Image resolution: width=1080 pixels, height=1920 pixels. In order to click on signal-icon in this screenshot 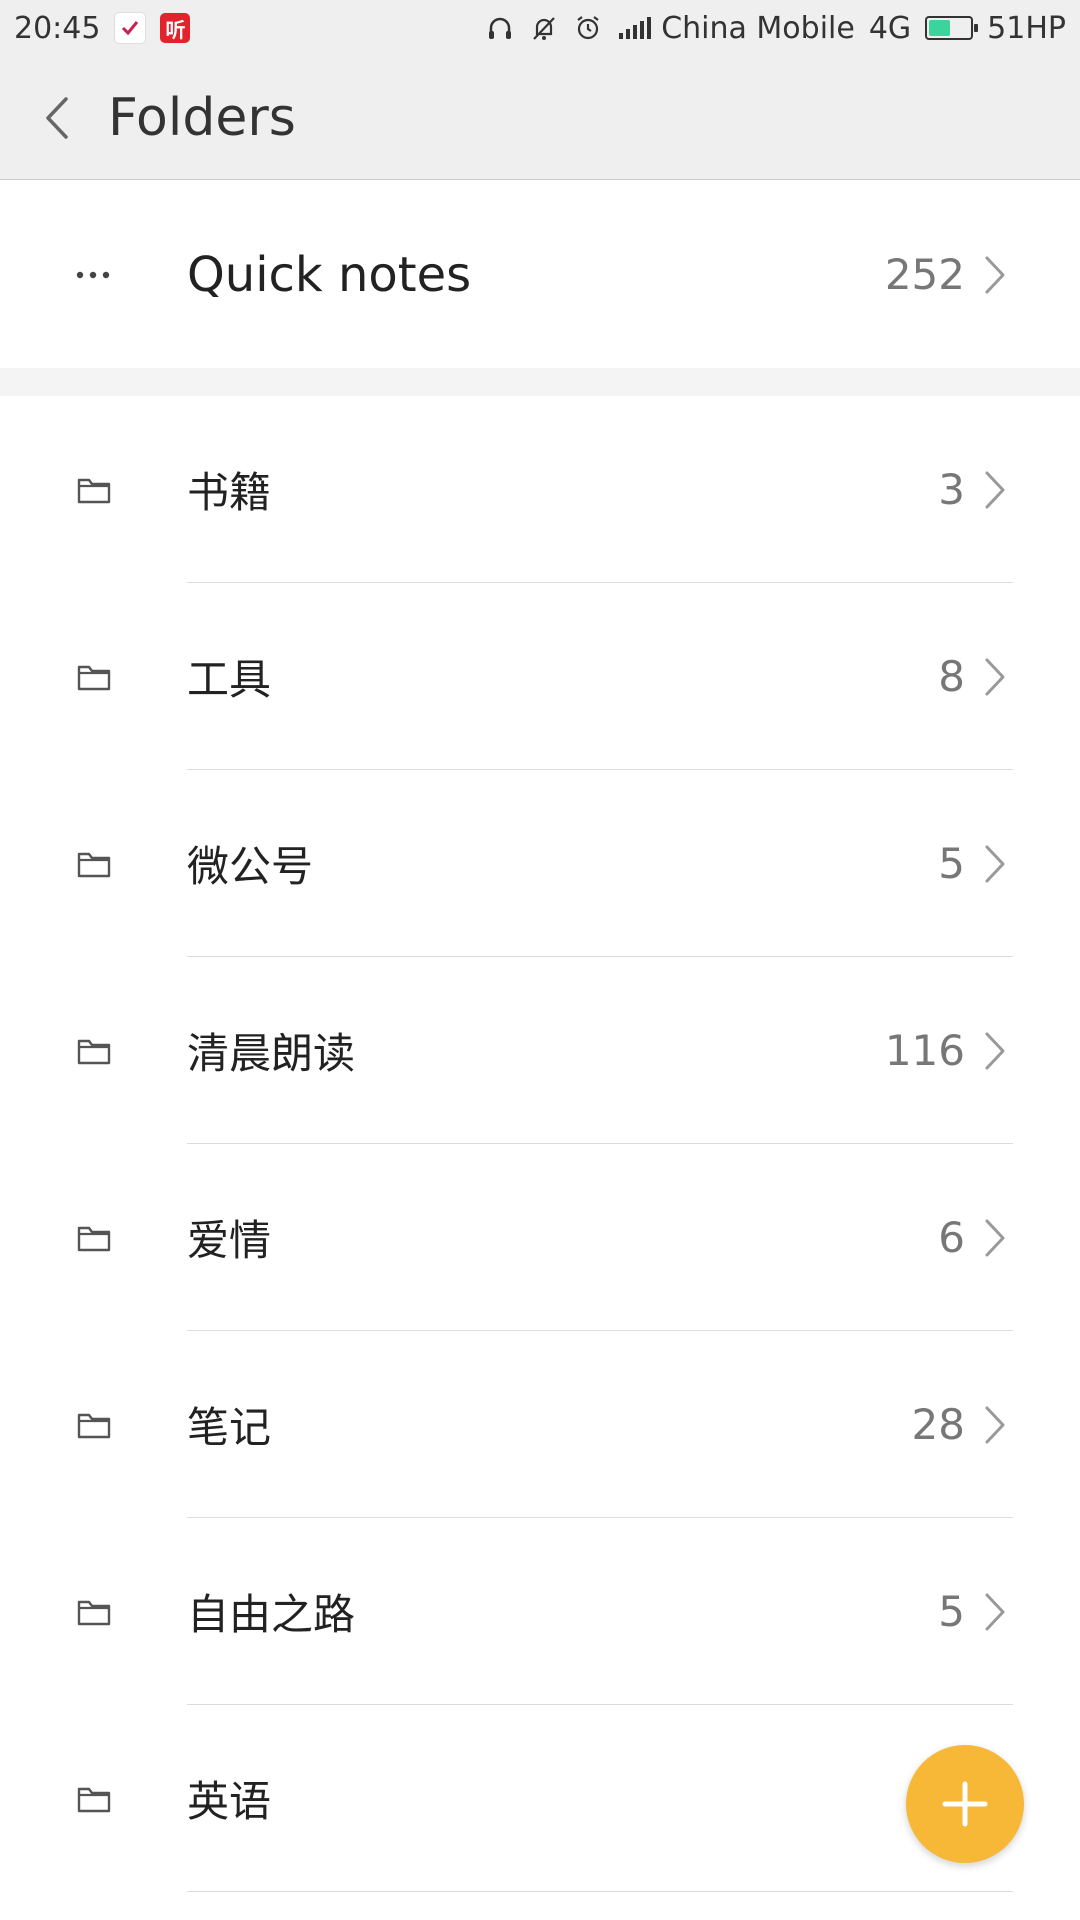, I will do `click(634, 28)`.